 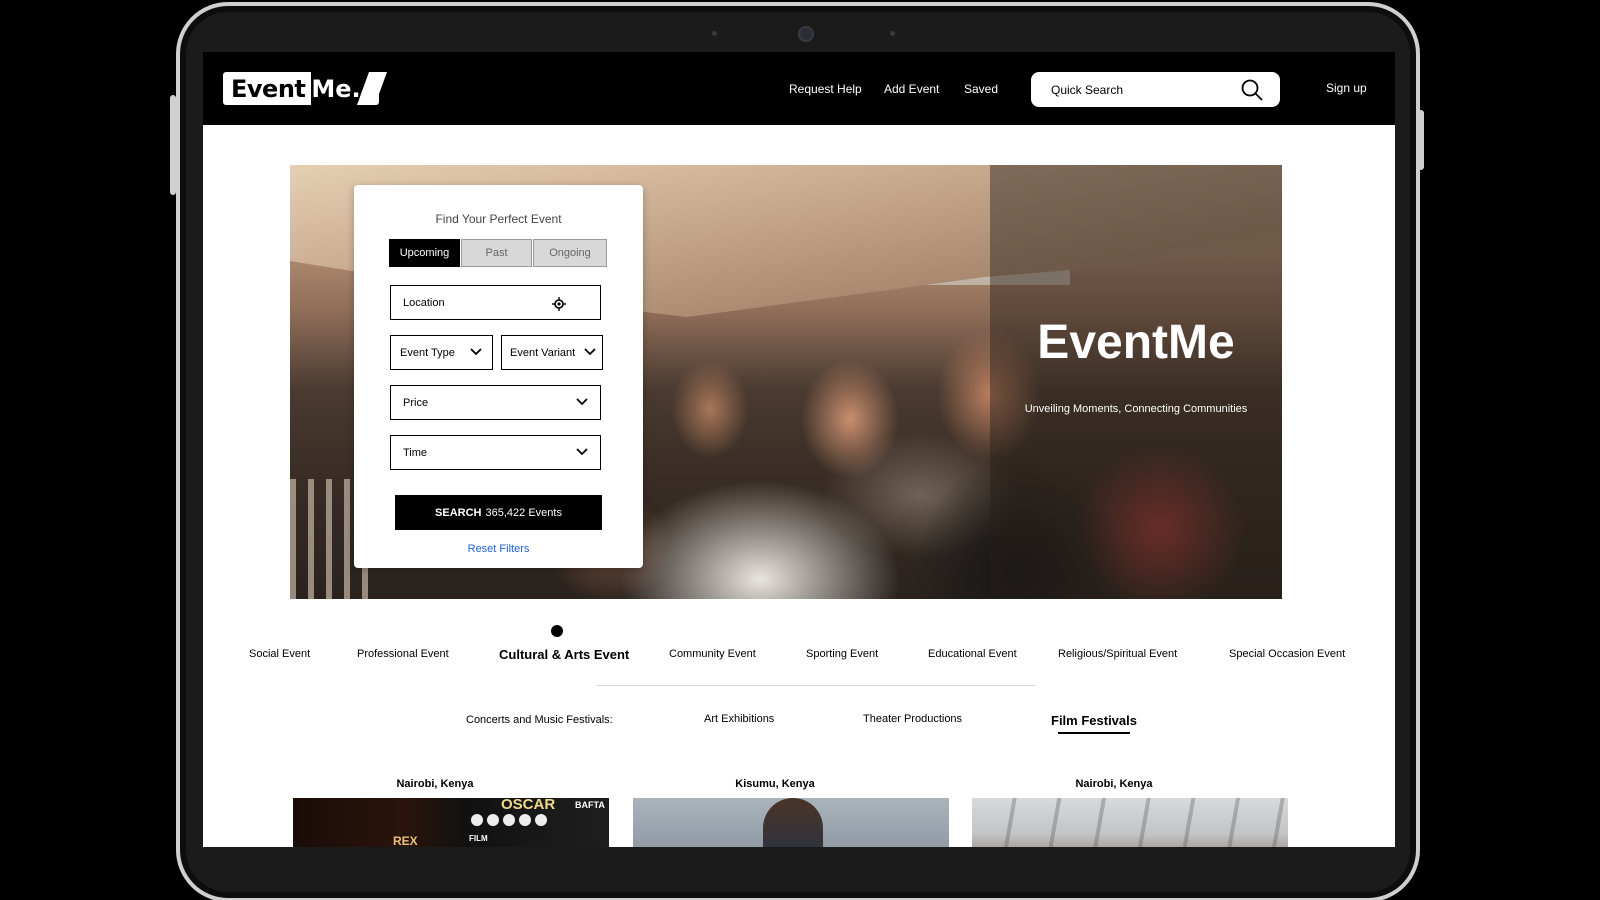 What do you see at coordinates (1094, 720) in the screenshot?
I see `subcategory-film-festivals: Film Festivals` at bounding box center [1094, 720].